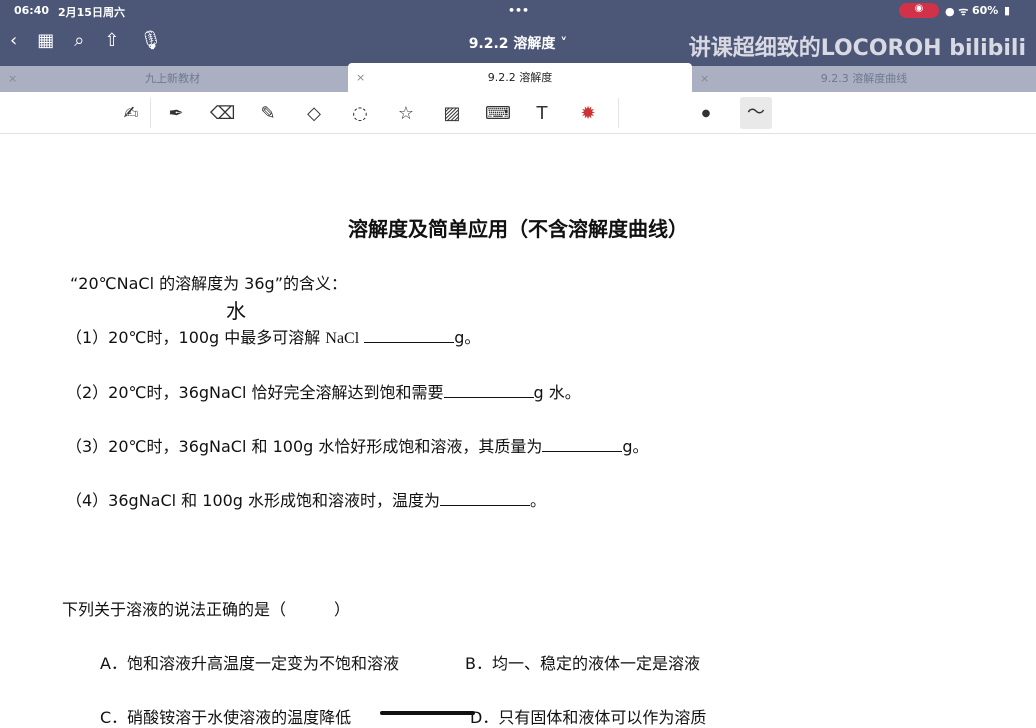 The height and width of the screenshot is (728, 1036). I want to click on keyboard-icon: ⌨, so click(498, 114).